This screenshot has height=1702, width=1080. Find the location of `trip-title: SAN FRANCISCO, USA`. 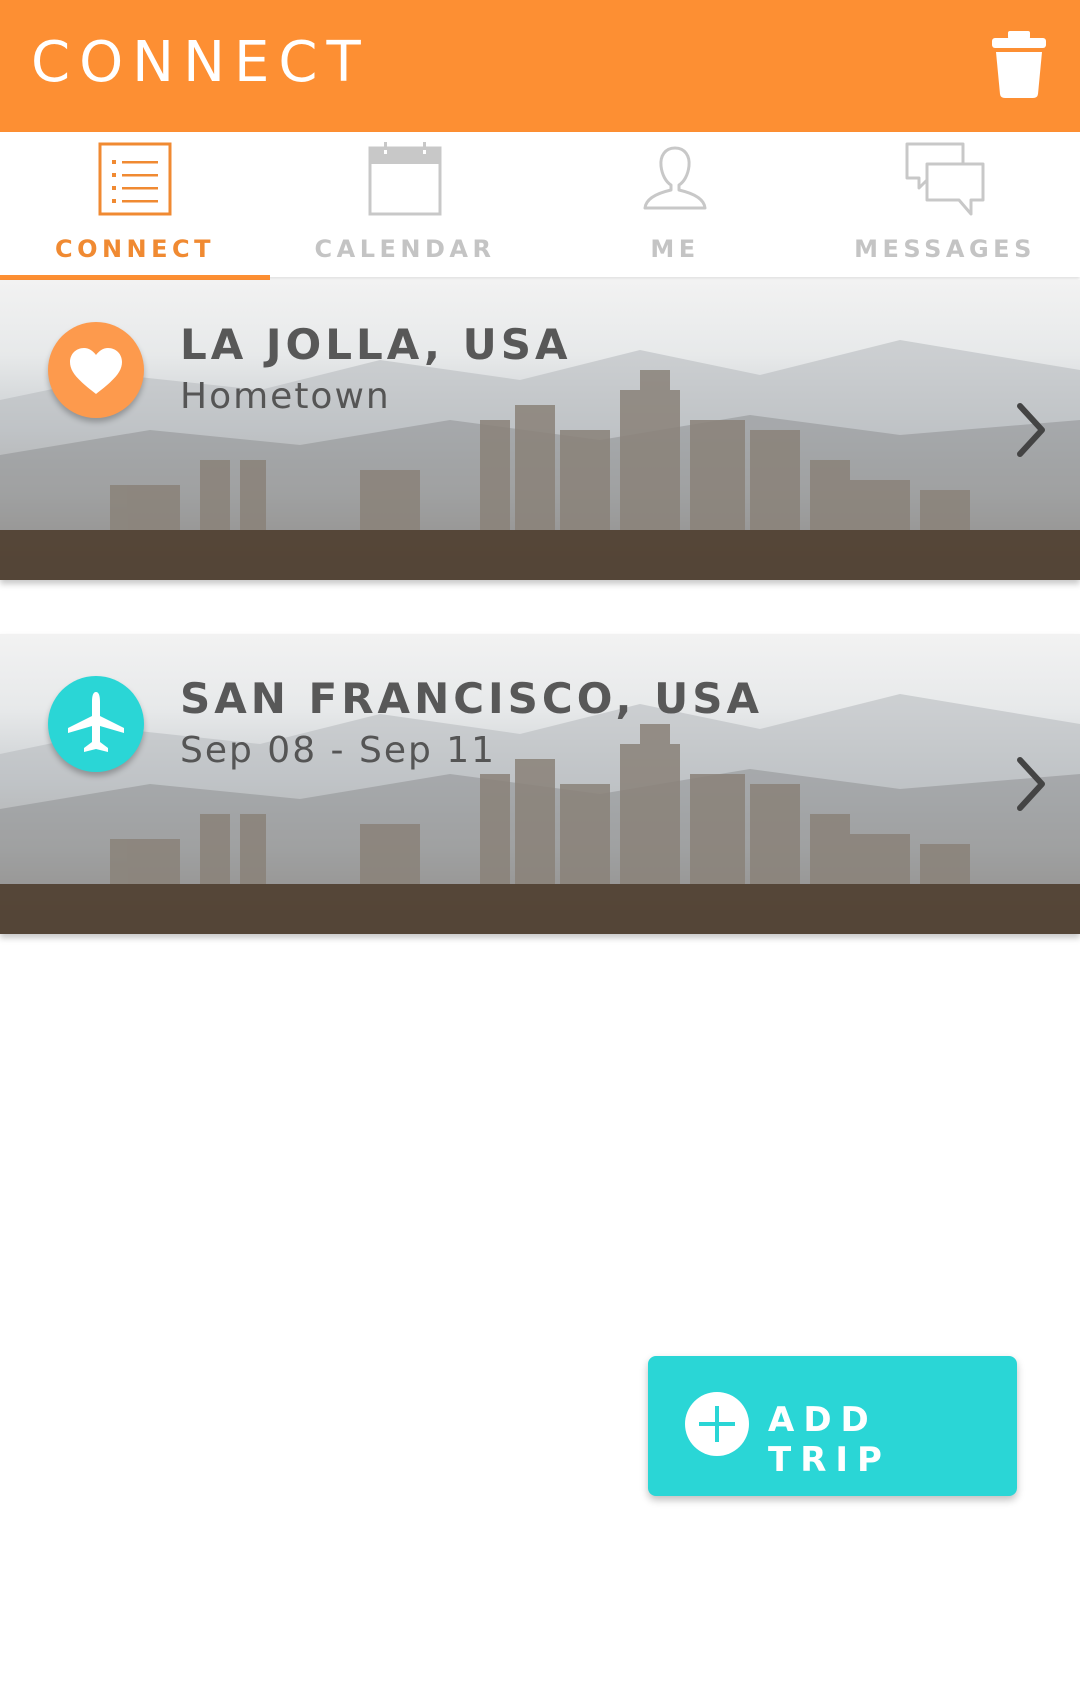

trip-title: SAN FRANCISCO, USA is located at coordinates (471, 698).